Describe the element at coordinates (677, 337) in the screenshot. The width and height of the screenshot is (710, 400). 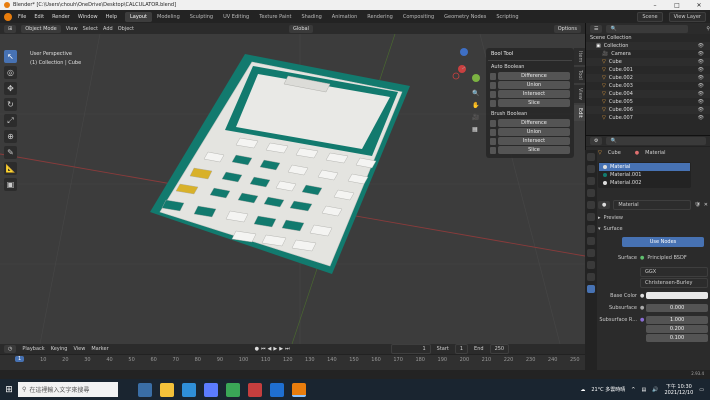
I see `subsurface-radius-z: 0.100` at that location.